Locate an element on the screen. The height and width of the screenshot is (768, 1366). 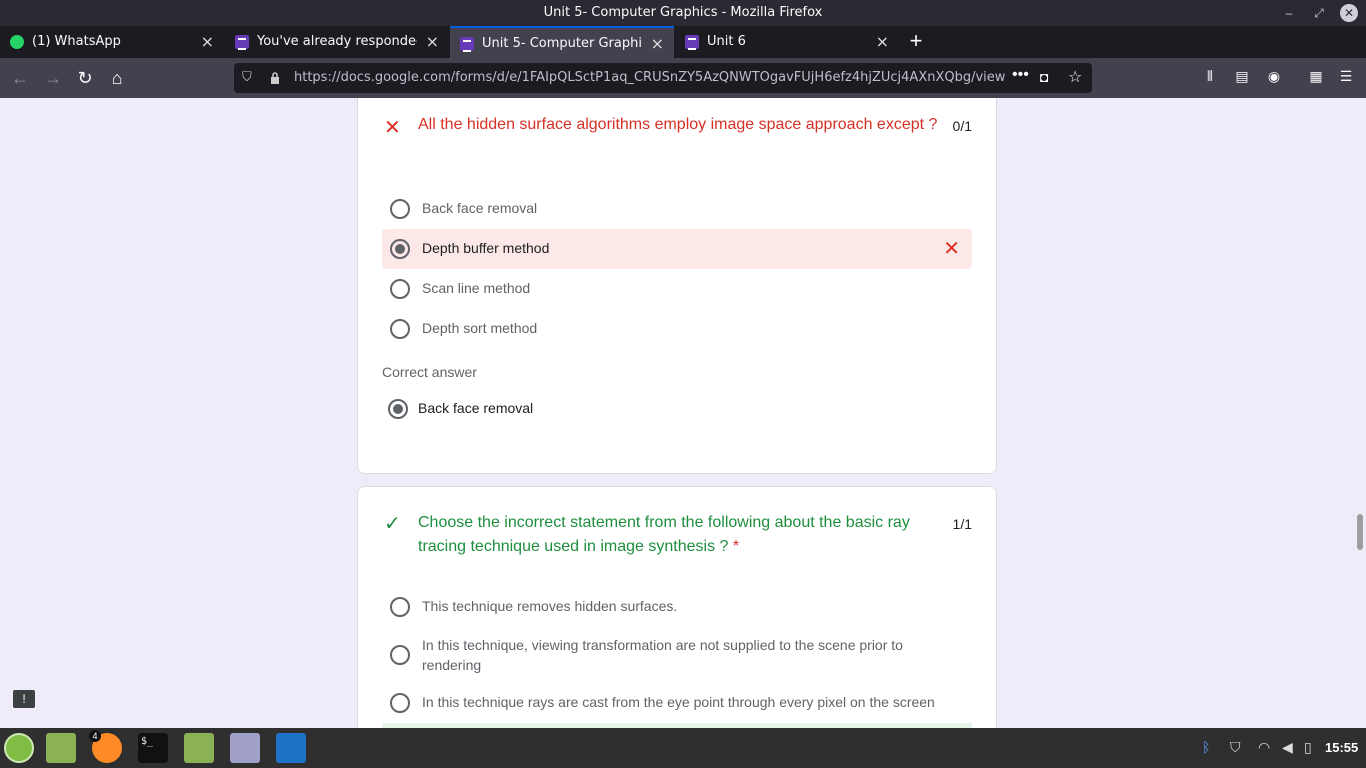
incorrect-icon: ✕ is located at coordinates (392, 128).